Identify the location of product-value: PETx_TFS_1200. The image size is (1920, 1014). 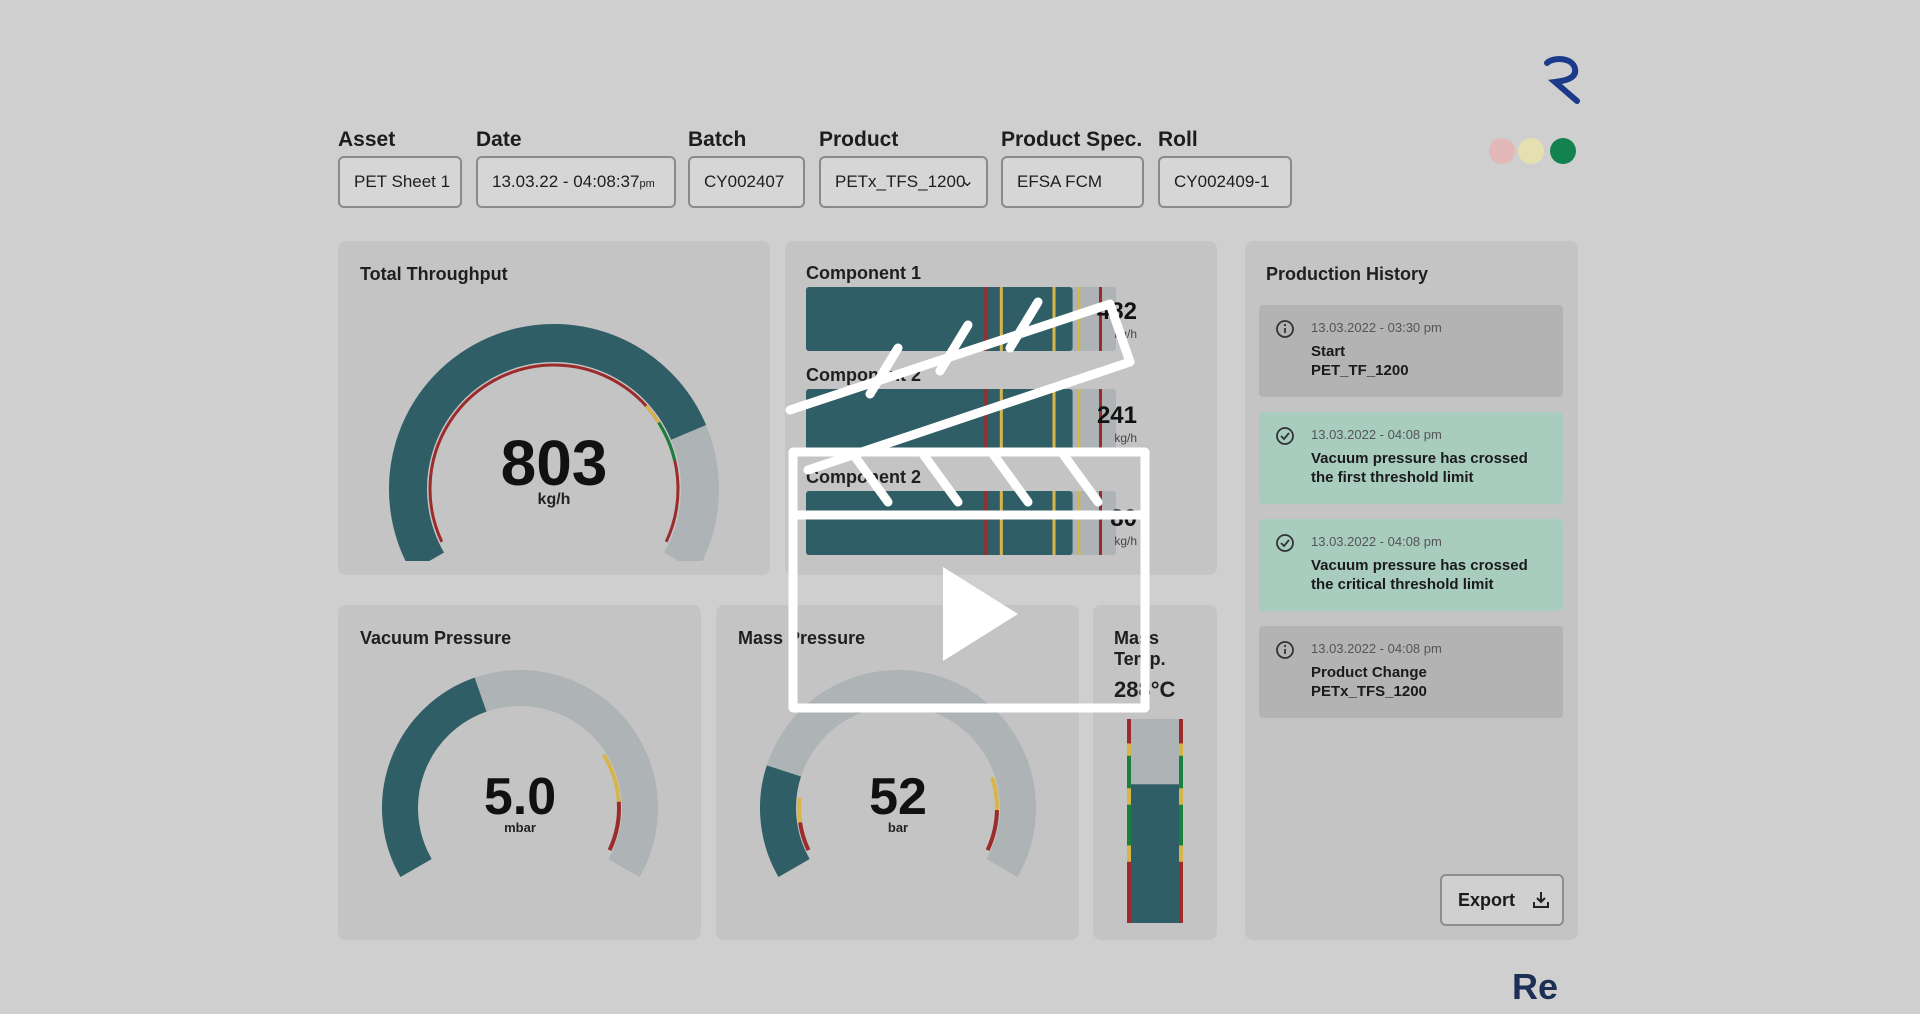
(900, 181).